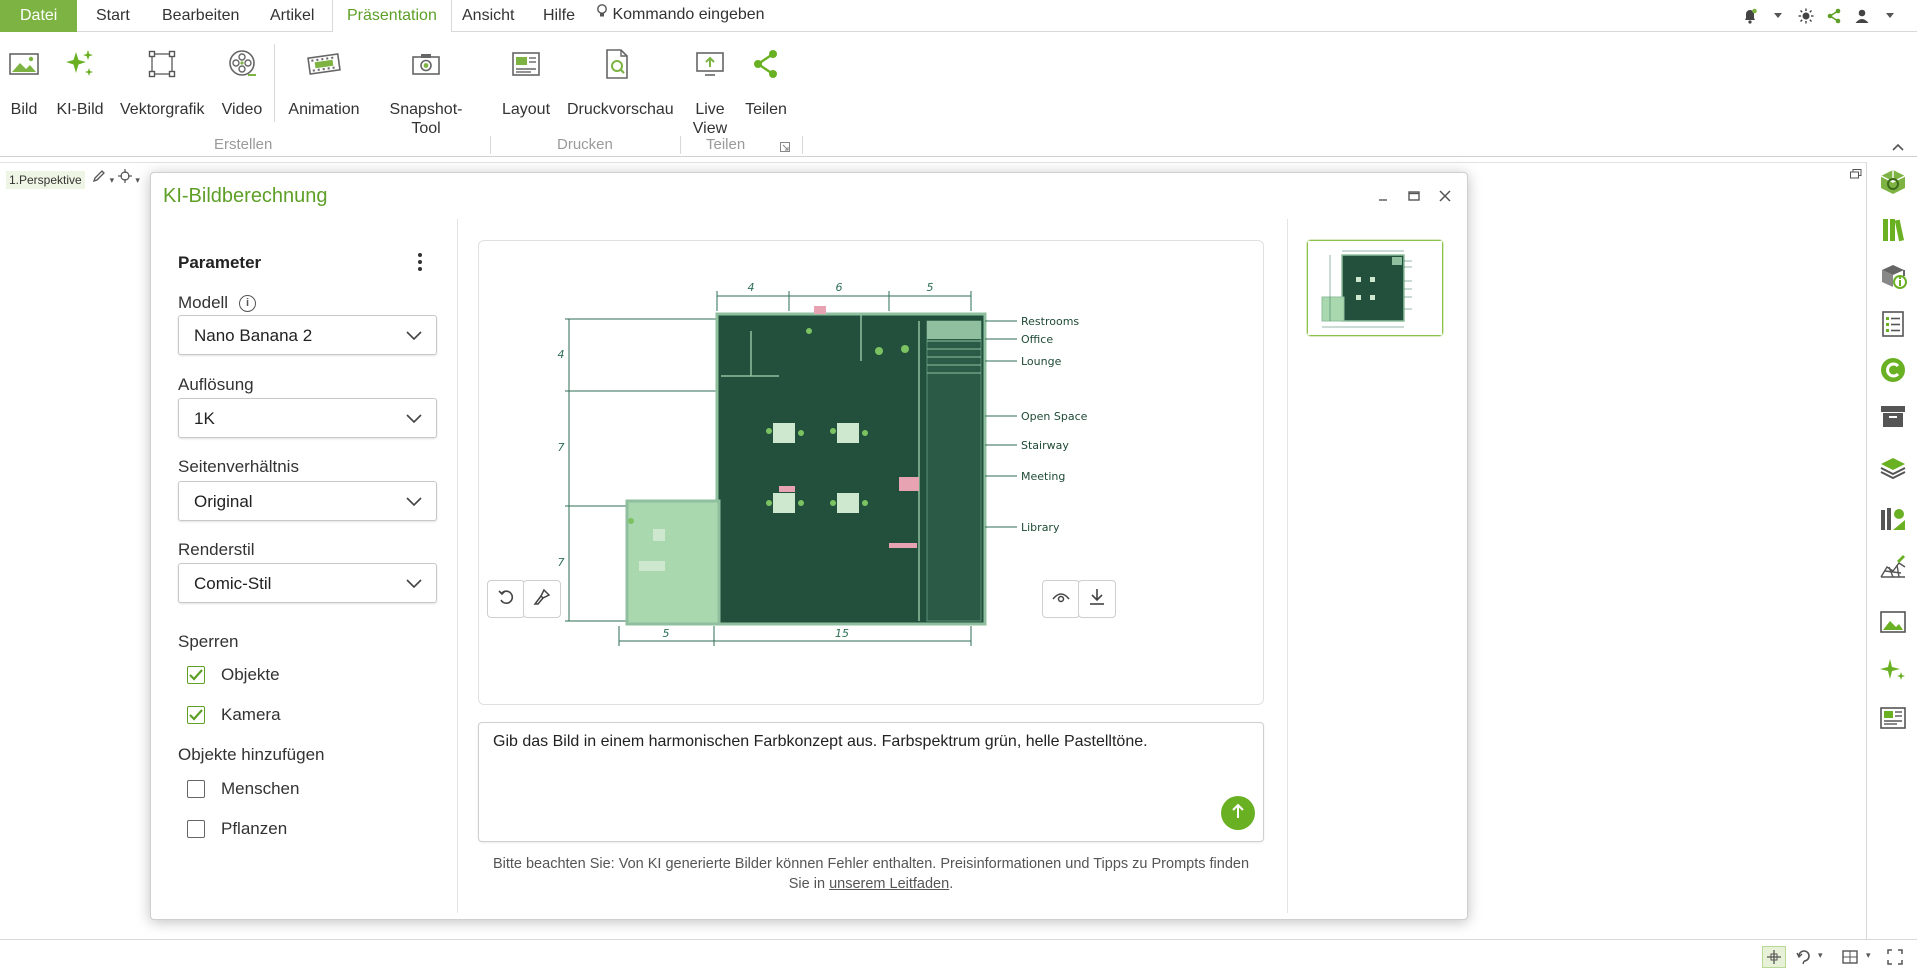 The width and height of the screenshot is (1917, 973). What do you see at coordinates (1850, 959) in the screenshot?
I see `grid-view-icon` at bounding box center [1850, 959].